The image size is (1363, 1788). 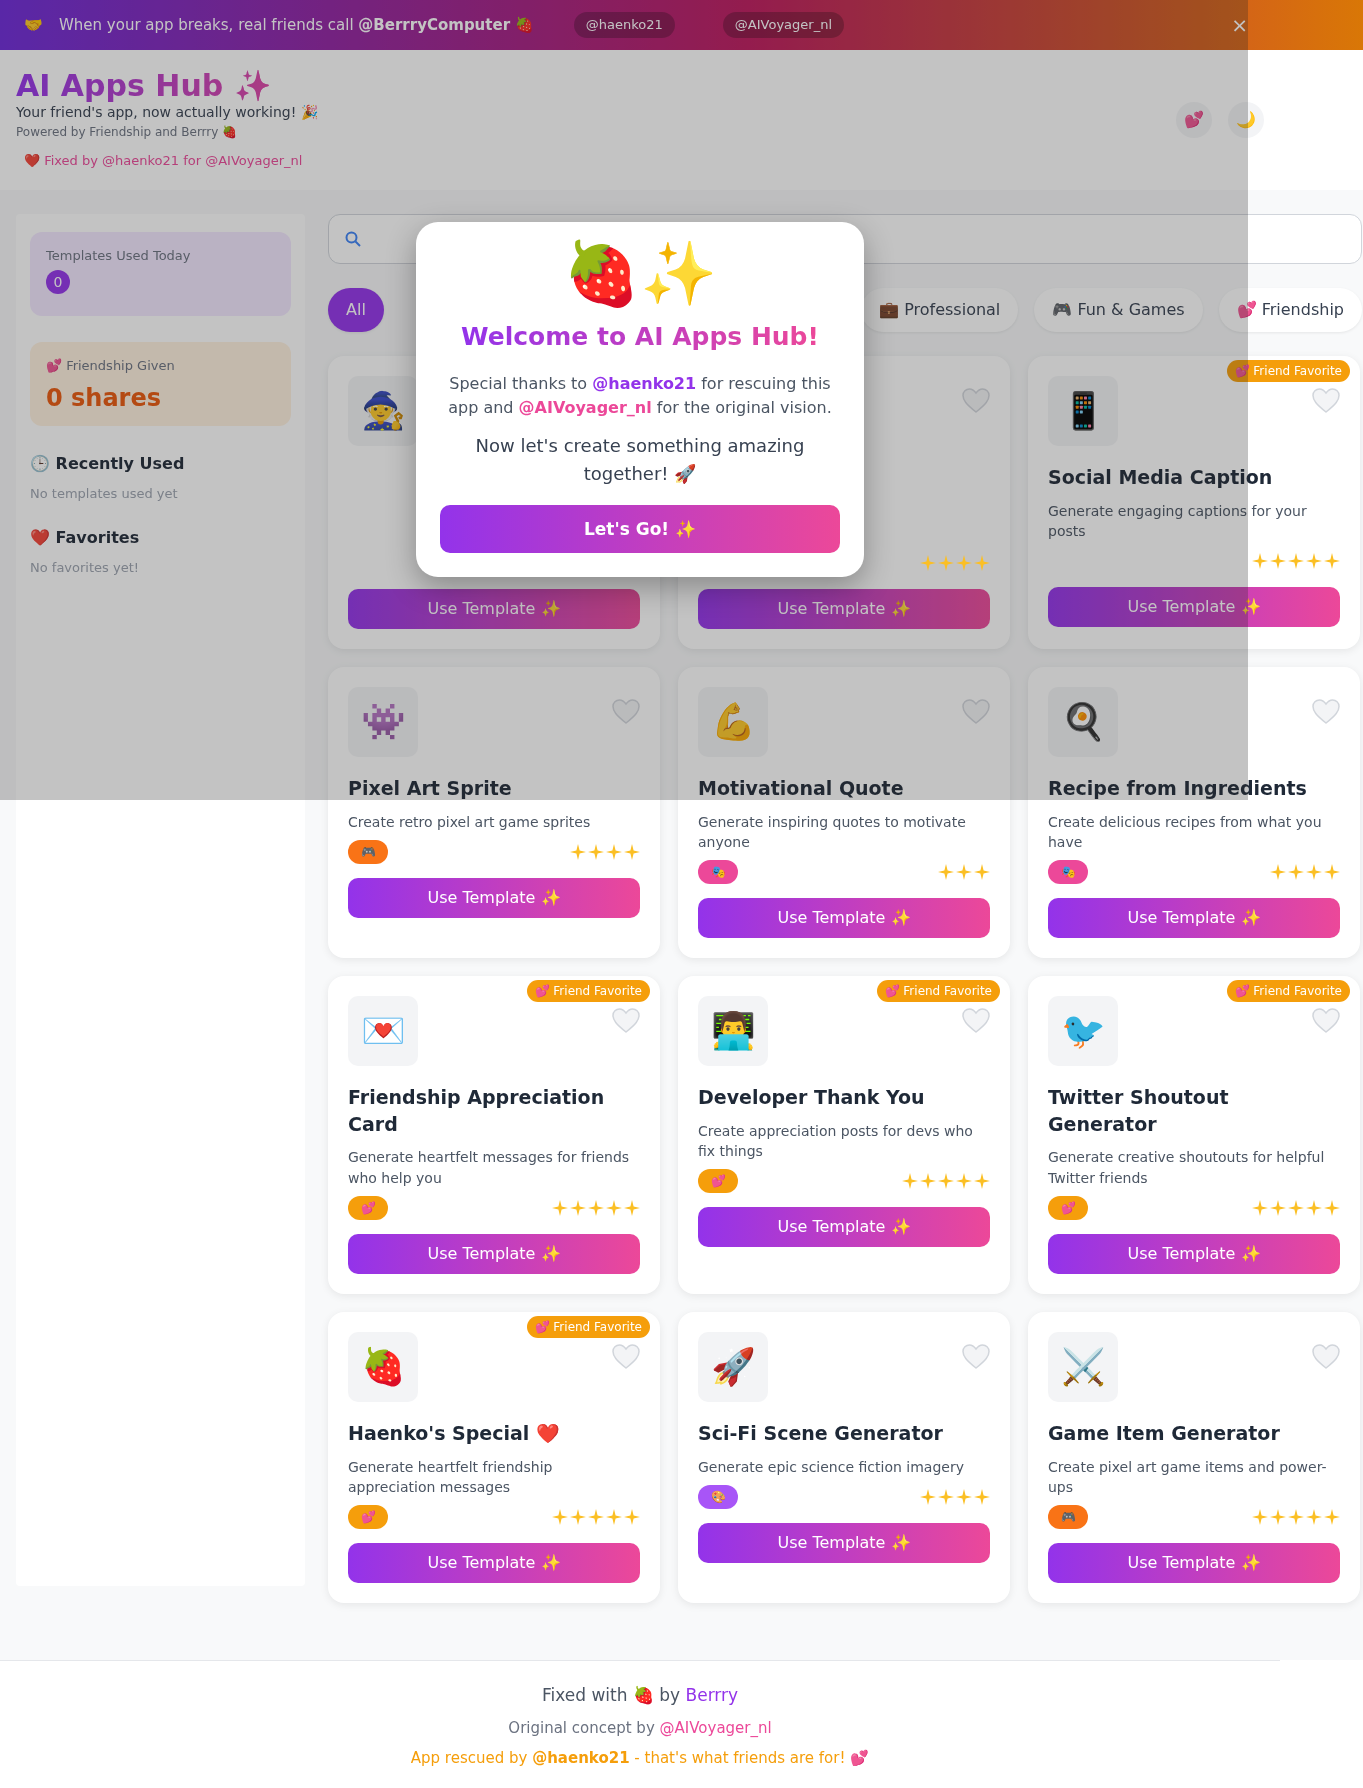 What do you see at coordinates (821, 1433) in the screenshot?
I see `template-title: Sci-Fi Scene Generator` at bounding box center [821, 1433].